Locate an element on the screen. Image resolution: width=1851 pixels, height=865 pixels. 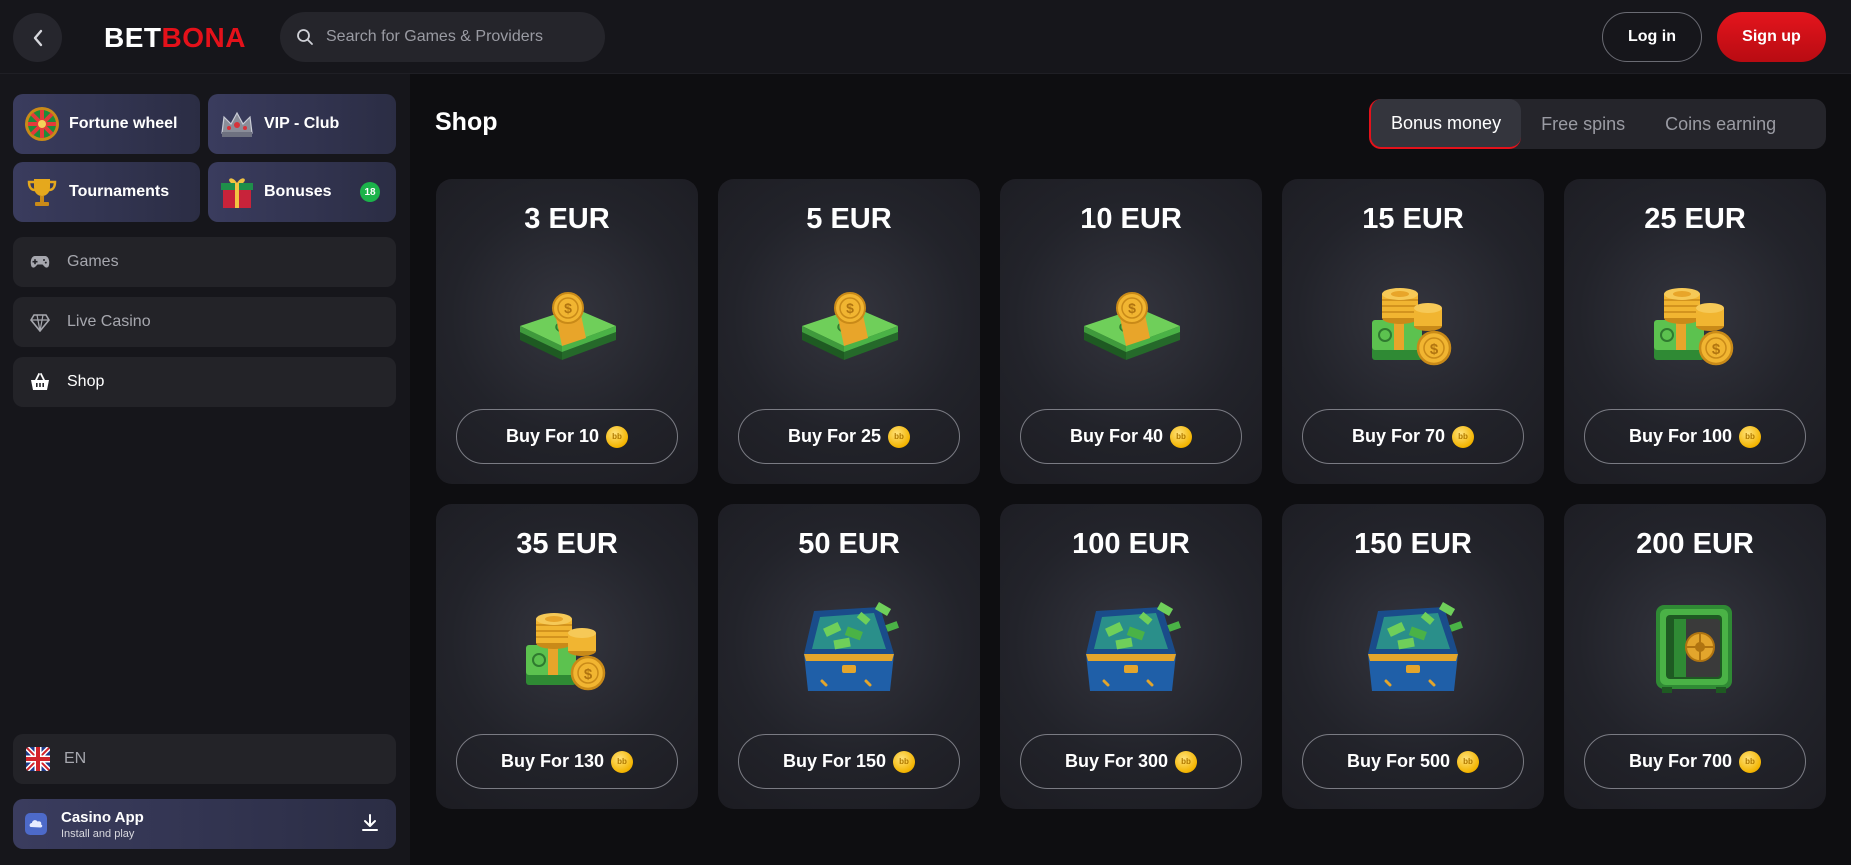
logo-part-bona: BONA is located at coordinates (203, 37).